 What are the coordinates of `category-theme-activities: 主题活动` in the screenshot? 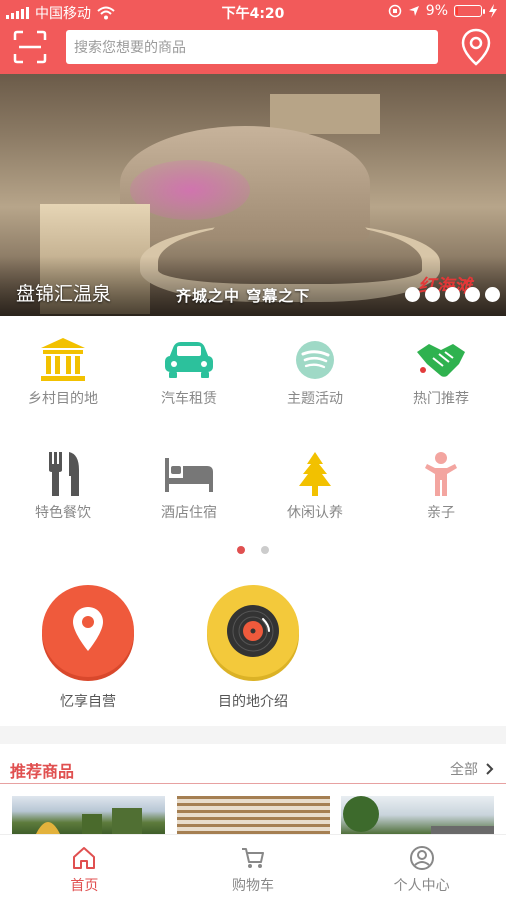 It's located at (315, 370).